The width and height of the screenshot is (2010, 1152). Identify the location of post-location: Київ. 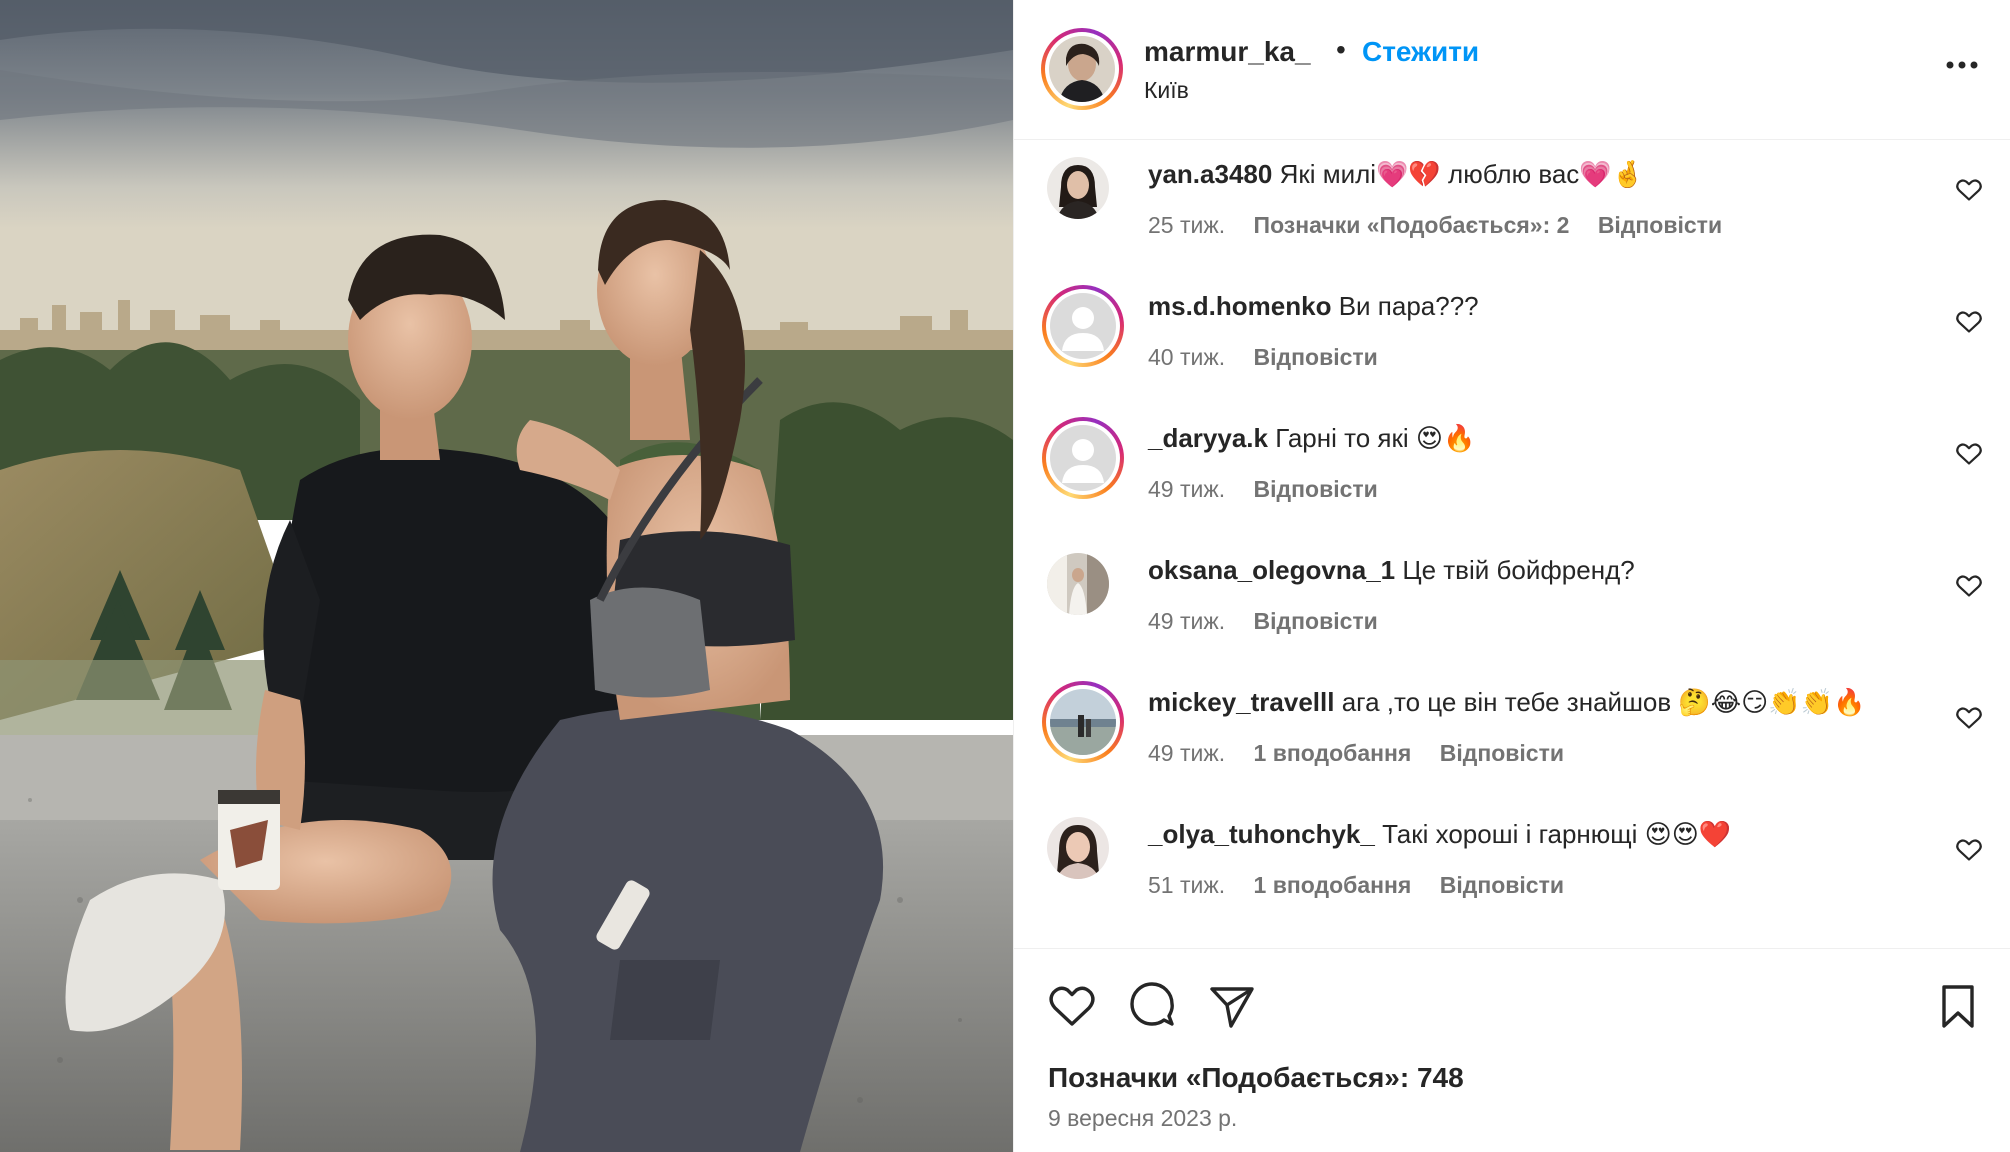
(1166, 90).